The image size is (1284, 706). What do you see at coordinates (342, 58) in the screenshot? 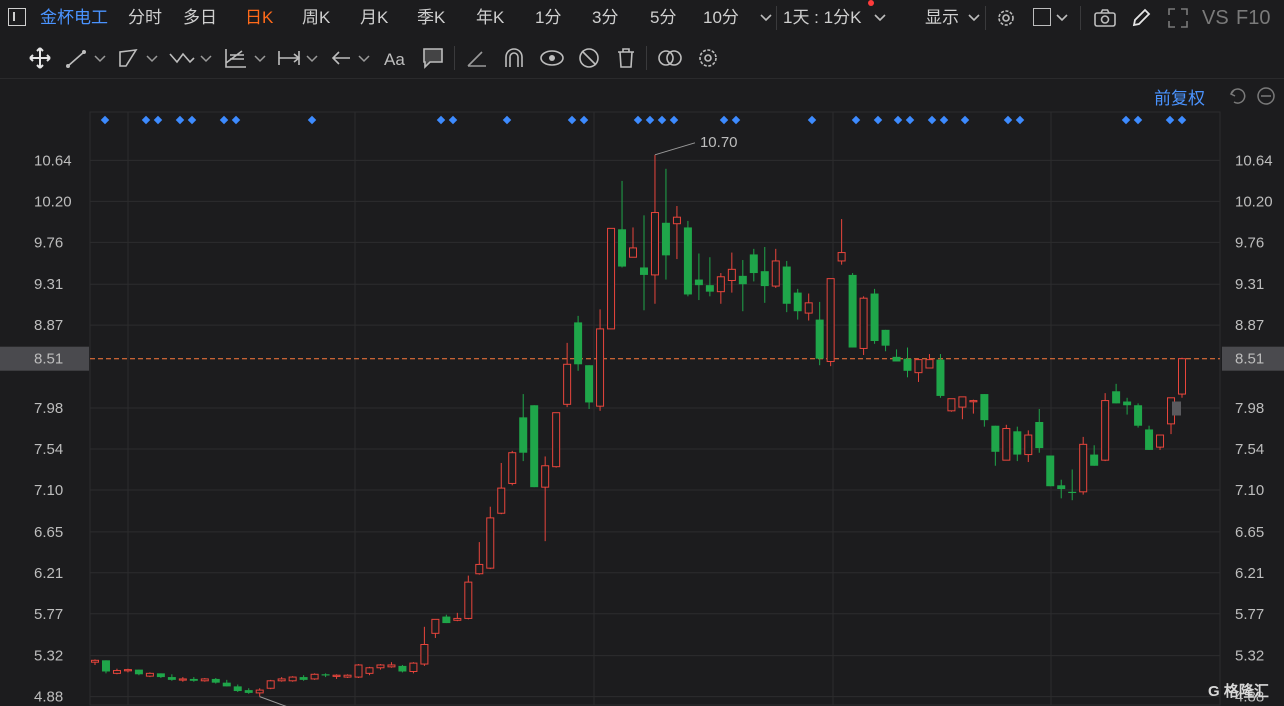
I see `arrow-icon` at bounding box center [342, 58].